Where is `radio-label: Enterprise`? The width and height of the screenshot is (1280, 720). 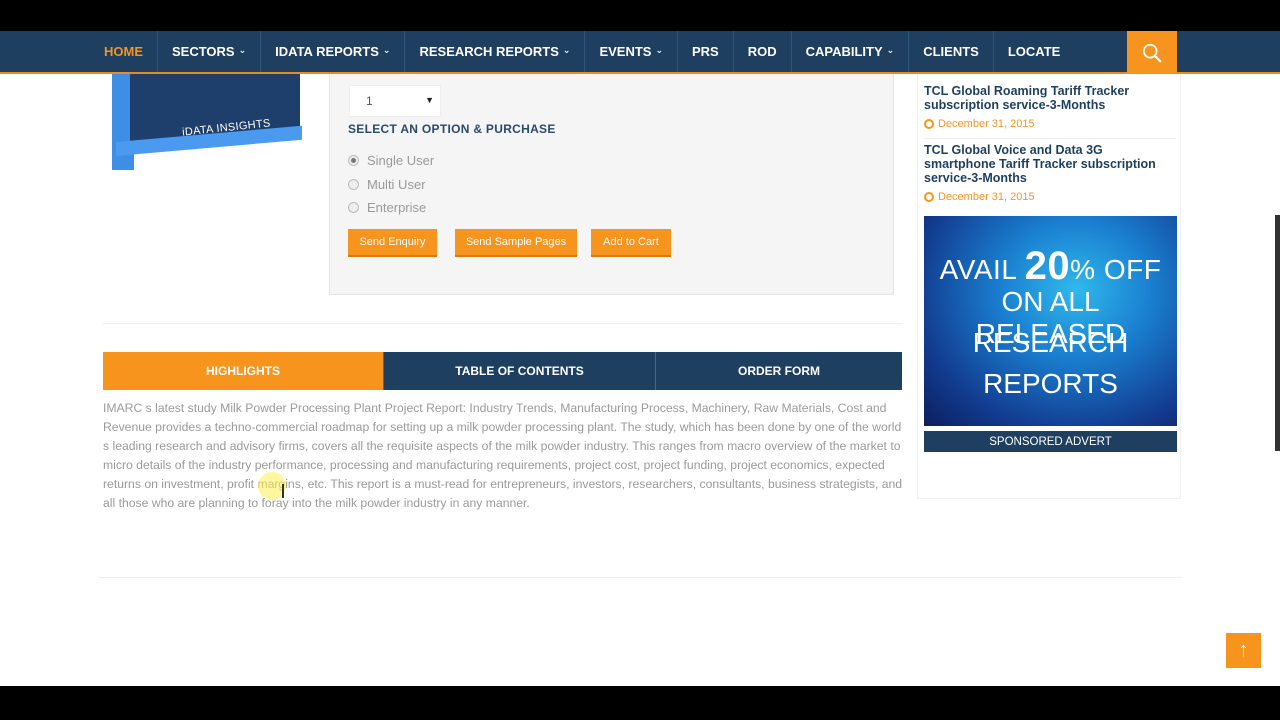
radio-label: Enterprise is located at coordinates (397, 207).